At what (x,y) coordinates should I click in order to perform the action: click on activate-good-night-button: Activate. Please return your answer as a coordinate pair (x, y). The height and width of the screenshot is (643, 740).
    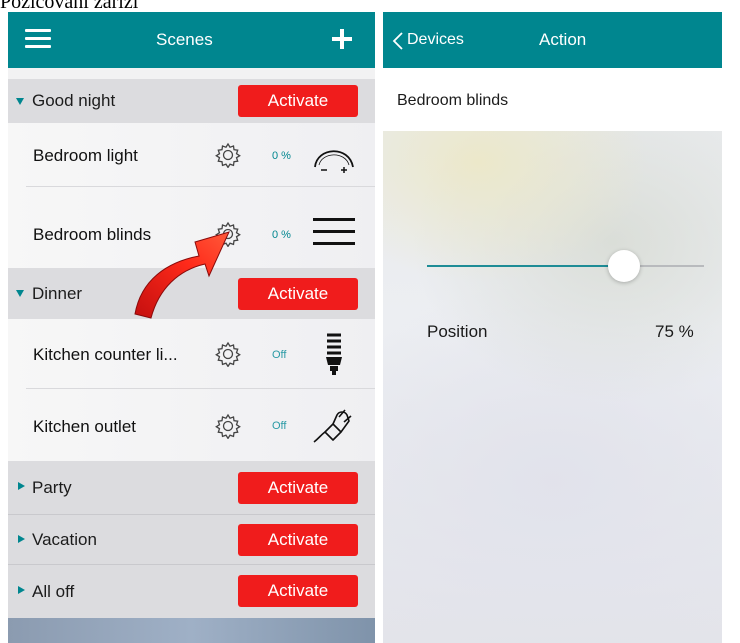
    Looking at the image, I should click on (298, 101).